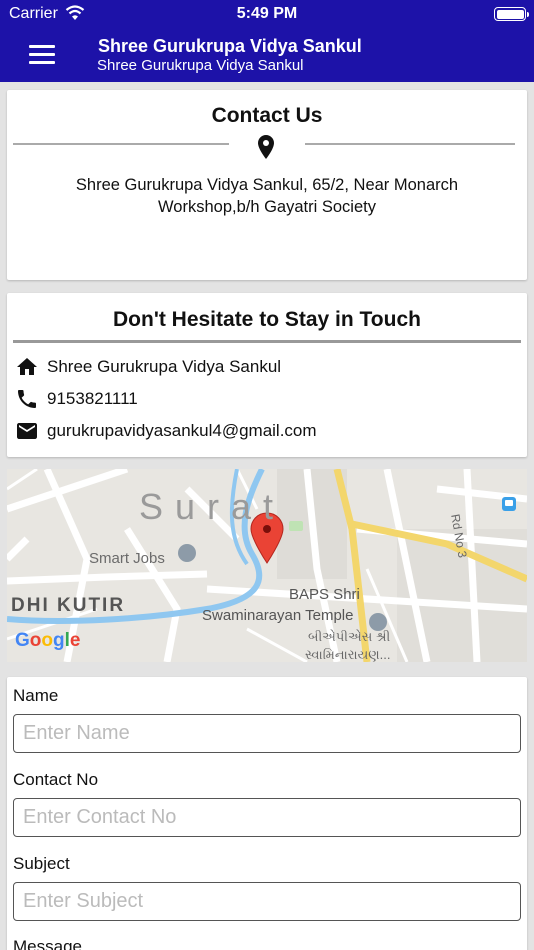  Describe the element at coordinates (511, 14) in the screenshot. I see `battery-icon` at that location.